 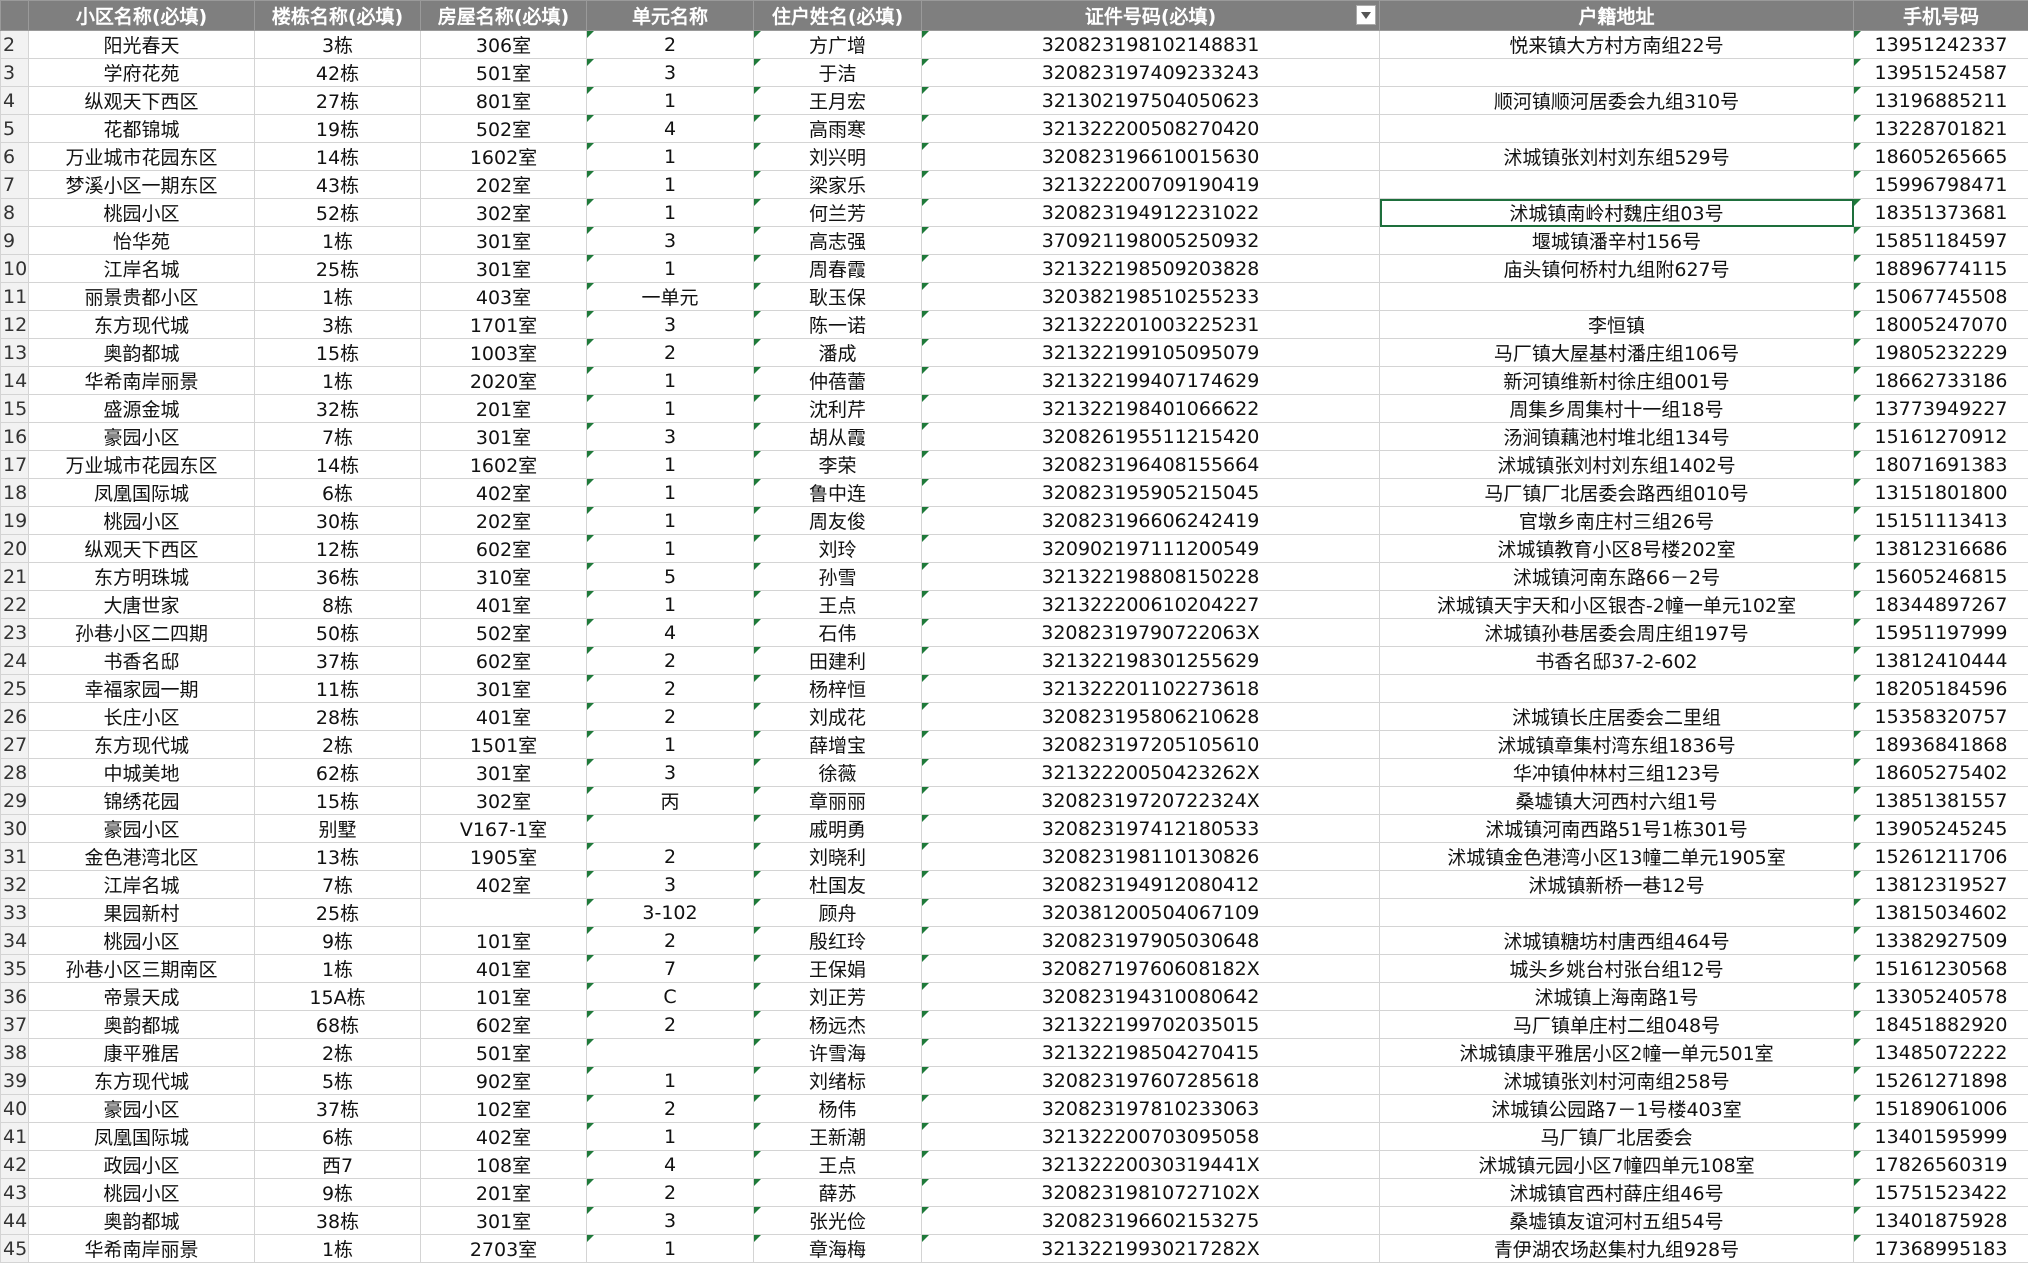 What do you see at coordinates (838, 16) in the screenshot?
I see `column-header: 住户姓名(必填)` at bounding box center [838, 16].